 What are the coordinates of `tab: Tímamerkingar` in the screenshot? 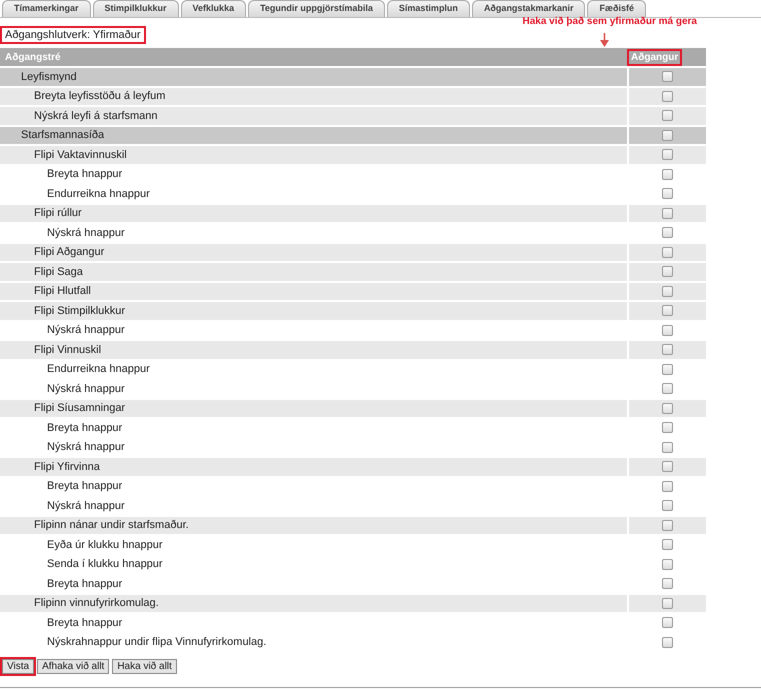 It's located at (46, 8).